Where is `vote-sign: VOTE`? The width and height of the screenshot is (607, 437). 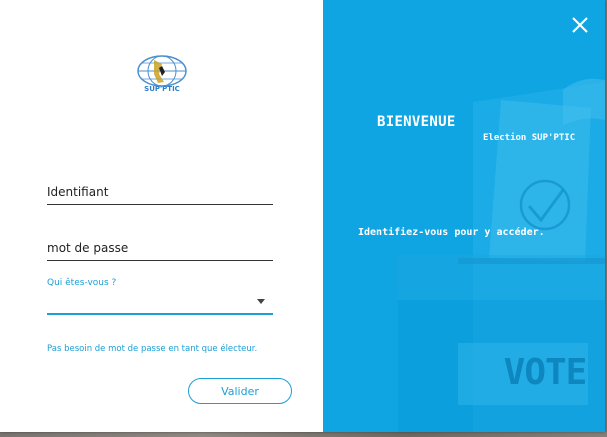
vote-sign: VOTE is located at coordinates (545, 372).